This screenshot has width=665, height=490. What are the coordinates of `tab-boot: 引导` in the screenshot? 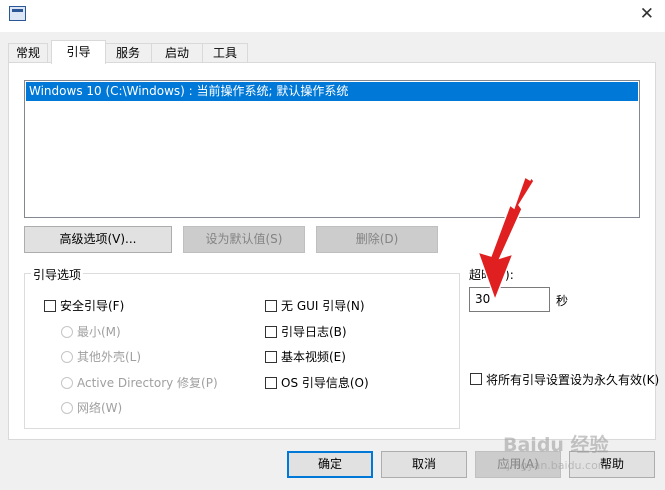 It's located at (78, 52).